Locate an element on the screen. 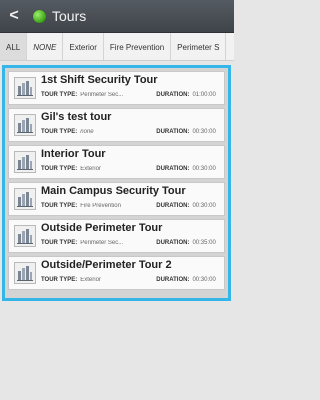 Image resolution: width=320 pixels, height=400 pixels. tab-fire-prevention: Fire Prevention is located at coordinates (138, 46).